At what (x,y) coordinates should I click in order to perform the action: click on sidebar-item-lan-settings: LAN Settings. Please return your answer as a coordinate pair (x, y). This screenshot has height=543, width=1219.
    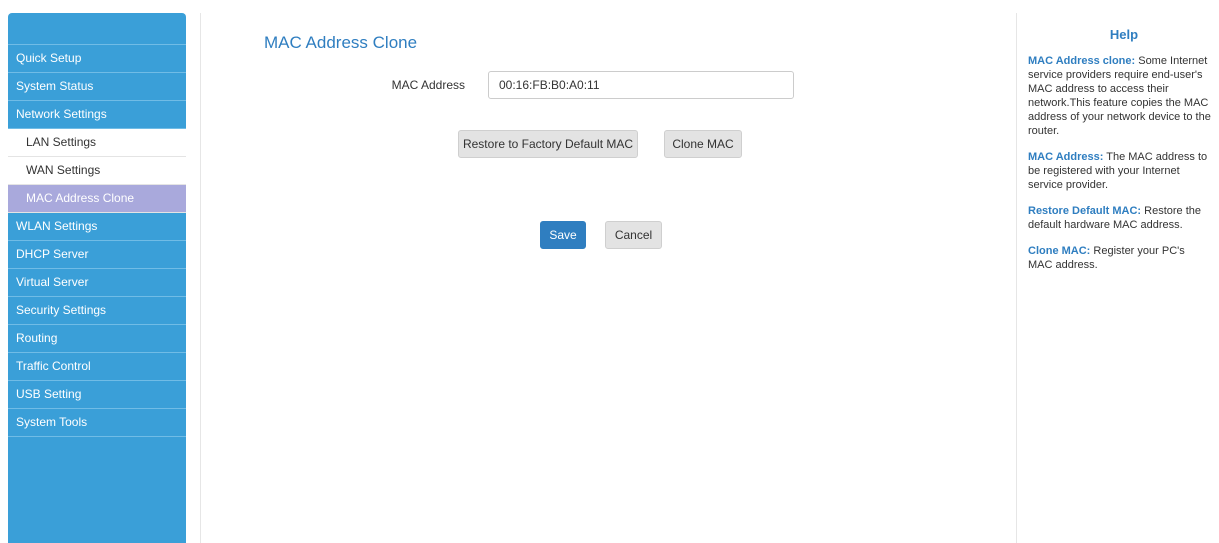
    Looking at the image, I should click on (97, 143).